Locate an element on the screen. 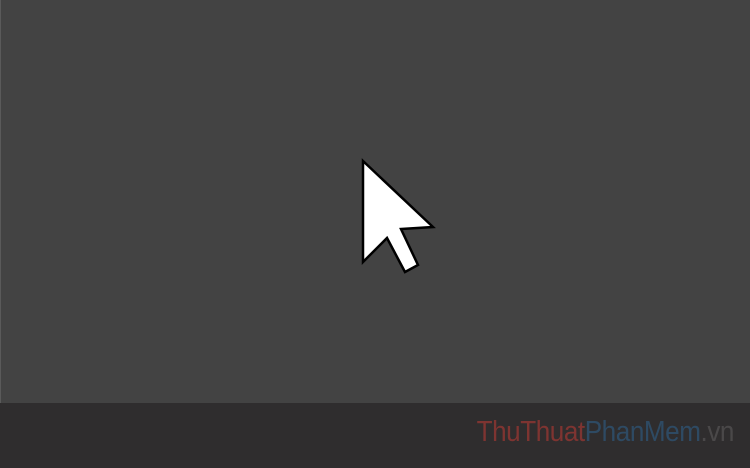 The image size is (750, 468). watermark-part-thuthuat: ThuThuat is located at coordinates (531, 432).